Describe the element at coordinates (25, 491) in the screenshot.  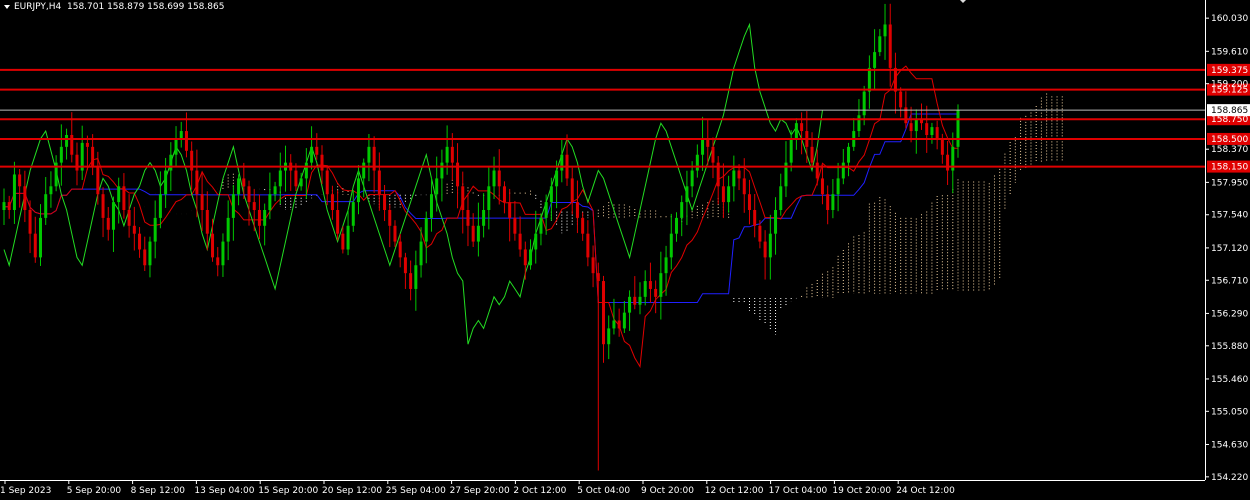
I see `time-tick-label: 1 Sep 2023` at that location.